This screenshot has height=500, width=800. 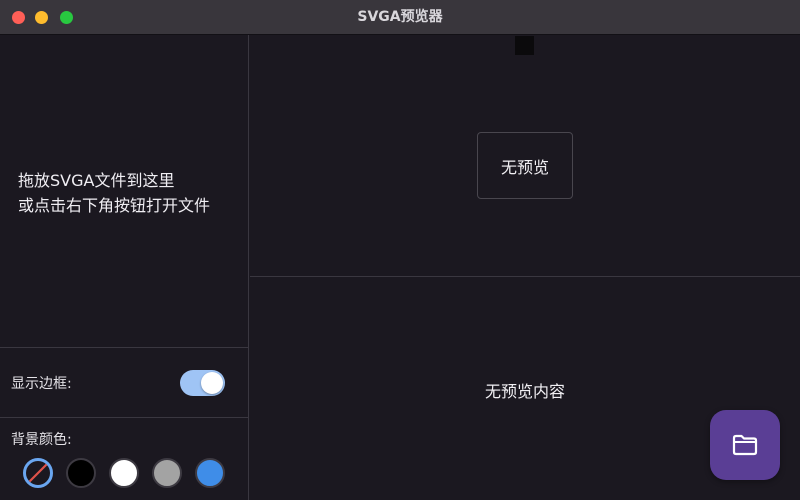 I want to click on swatch-blue, so click(x=210, y=473).